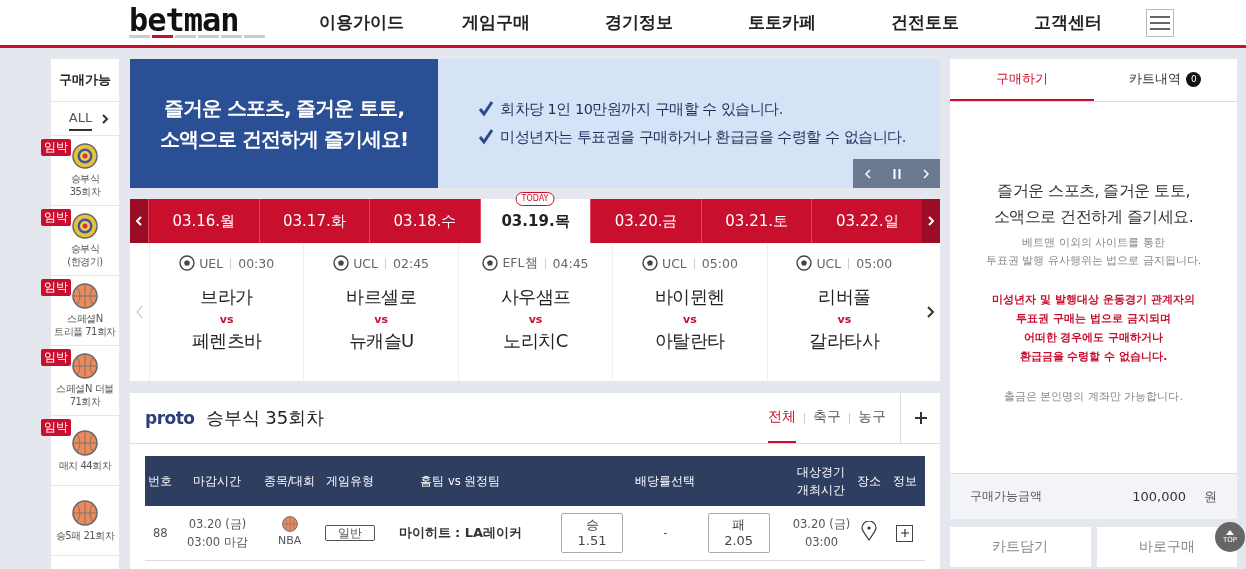  I want to click on game-name: 매치 44회차, so click(85, 465).